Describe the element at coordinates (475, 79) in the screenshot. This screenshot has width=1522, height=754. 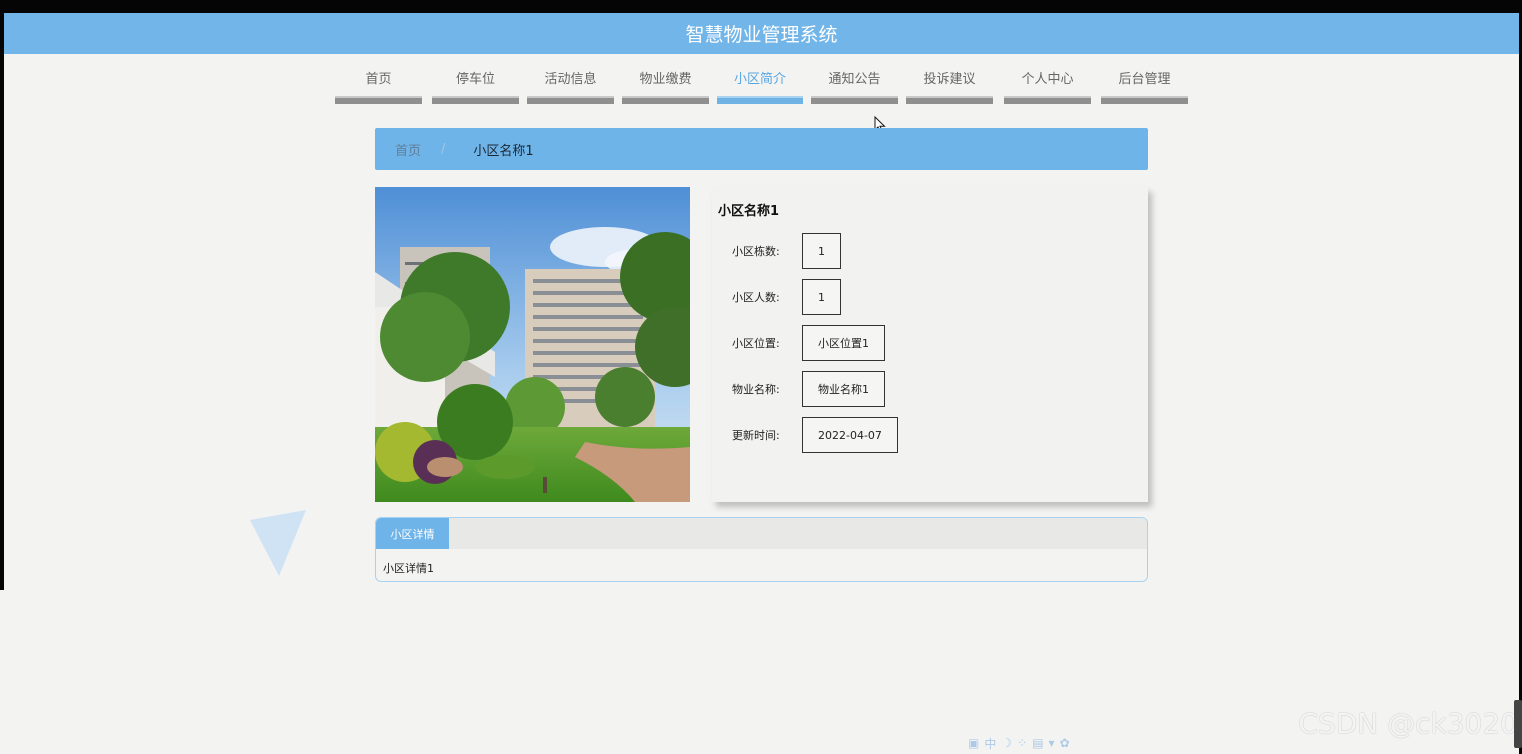
I see `nav-label: 停车位` at that location.